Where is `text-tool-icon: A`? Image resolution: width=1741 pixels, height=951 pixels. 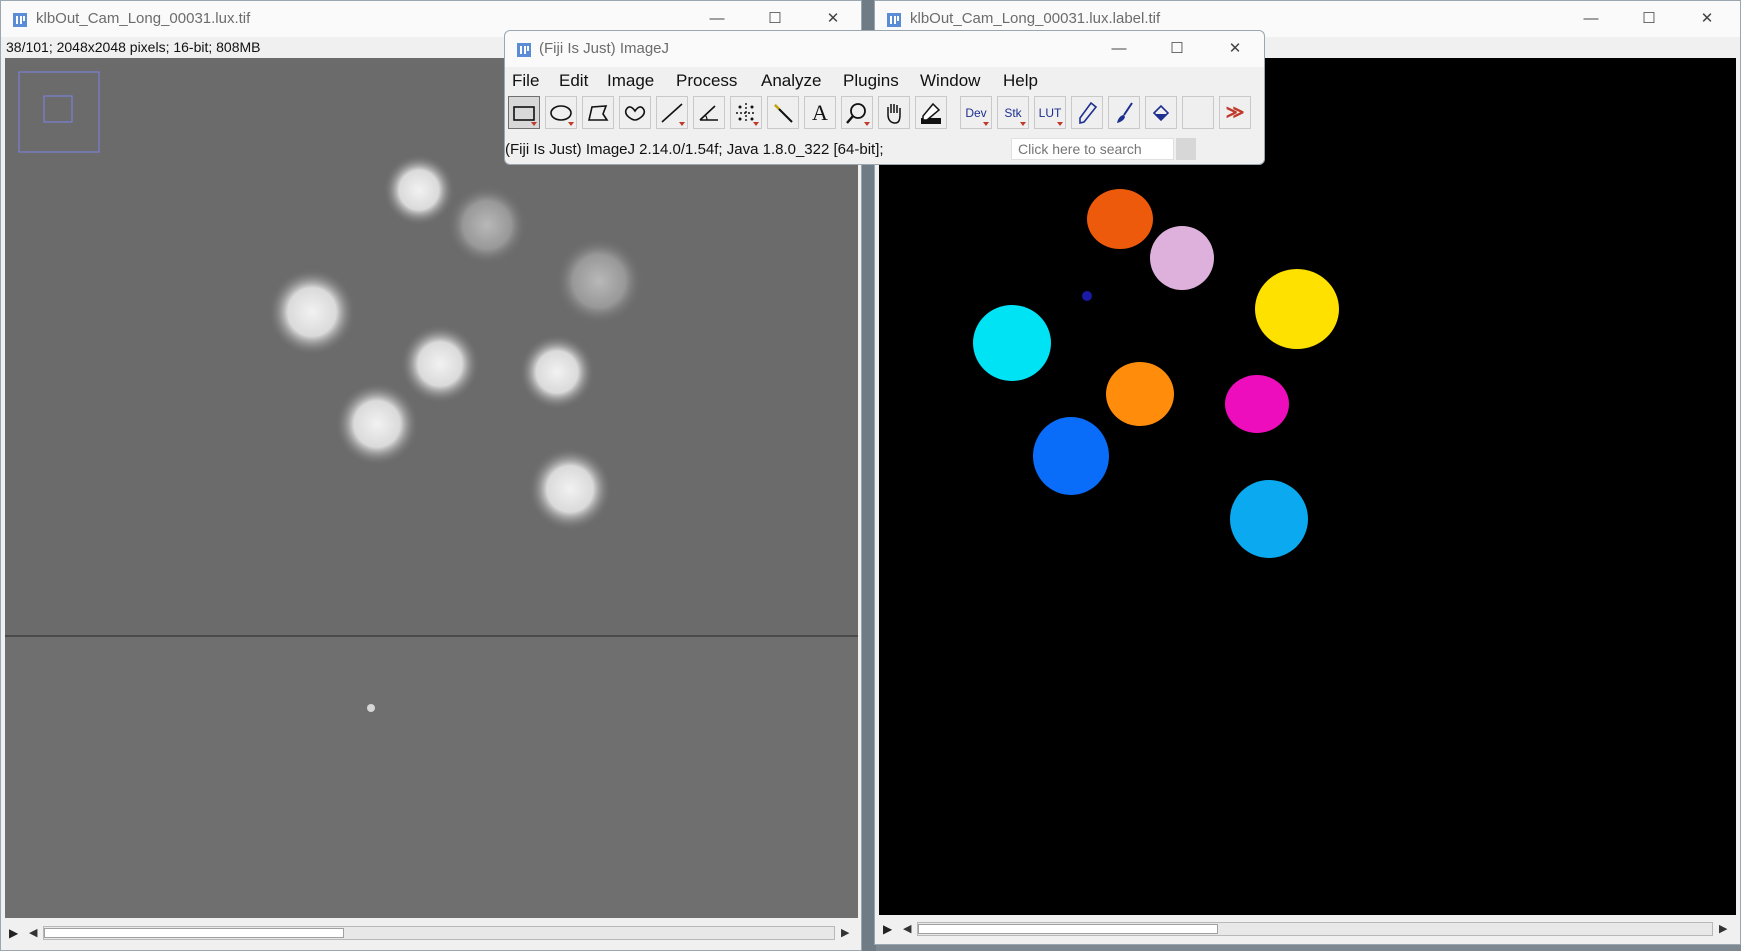 text-tool-icon: A is located at coordinates (820, 112).